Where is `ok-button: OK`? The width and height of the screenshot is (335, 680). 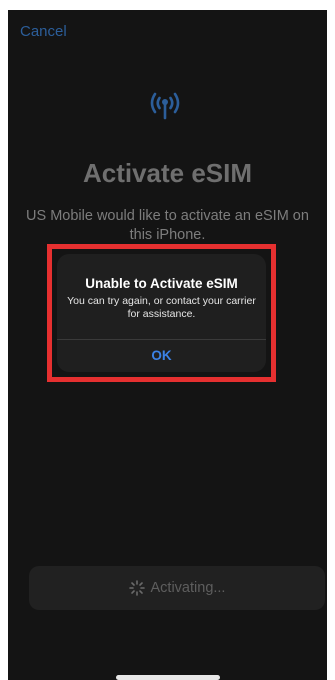
ok-button: OK is located at coordinates (161, 356).